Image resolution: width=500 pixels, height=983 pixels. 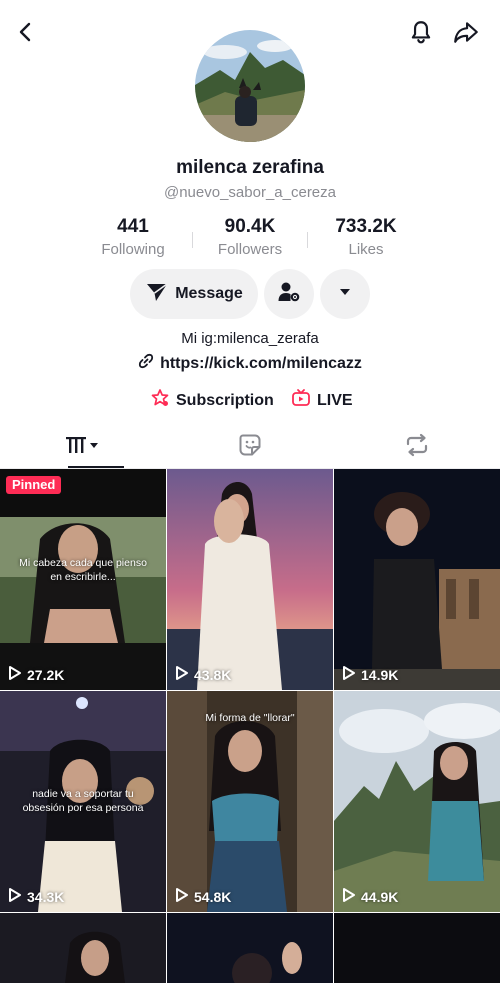 I want to click on profile-actions: Message, so click(x=250, y=294).